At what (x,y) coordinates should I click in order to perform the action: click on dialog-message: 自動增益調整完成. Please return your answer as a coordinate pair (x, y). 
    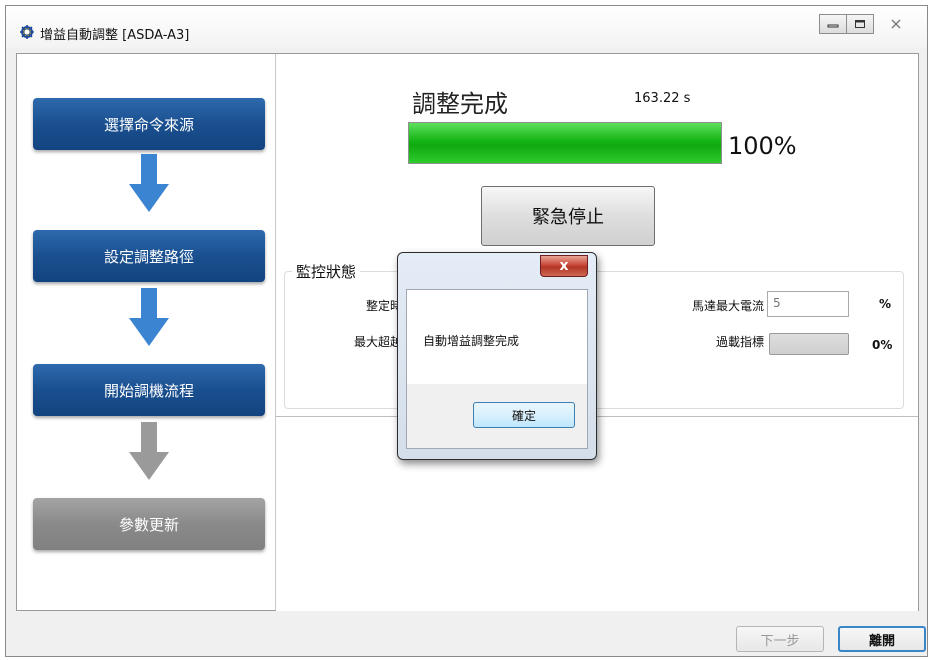
    Looking at the image, I should click on (471, 341).